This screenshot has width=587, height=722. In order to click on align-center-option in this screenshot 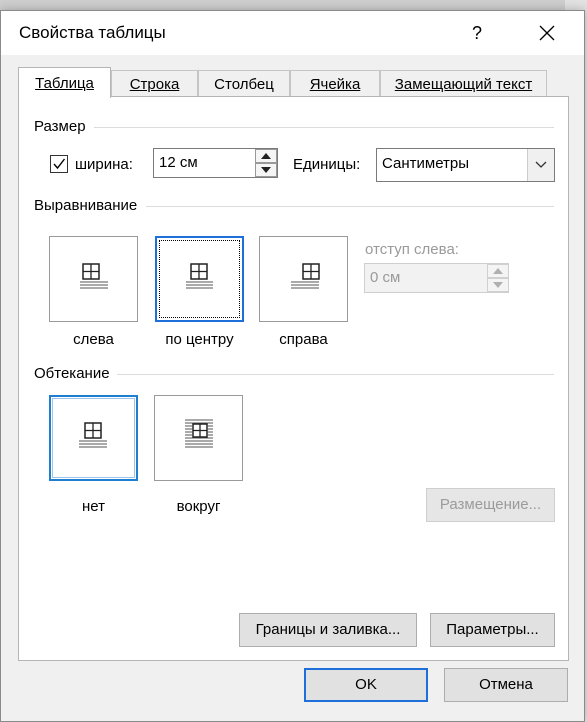, I will do `click(199, 279)`.